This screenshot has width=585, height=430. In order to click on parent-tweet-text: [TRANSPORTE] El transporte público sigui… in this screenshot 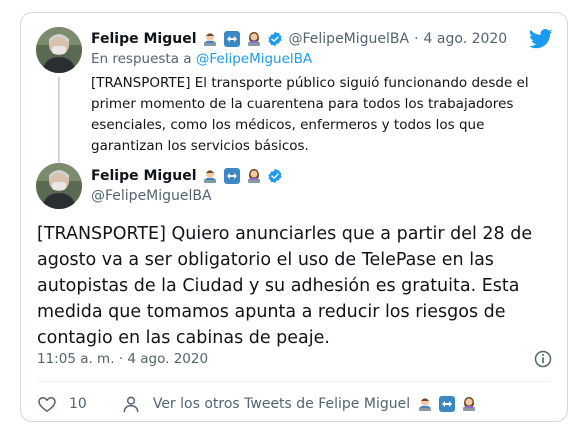, I will do `click(310, 114)`.